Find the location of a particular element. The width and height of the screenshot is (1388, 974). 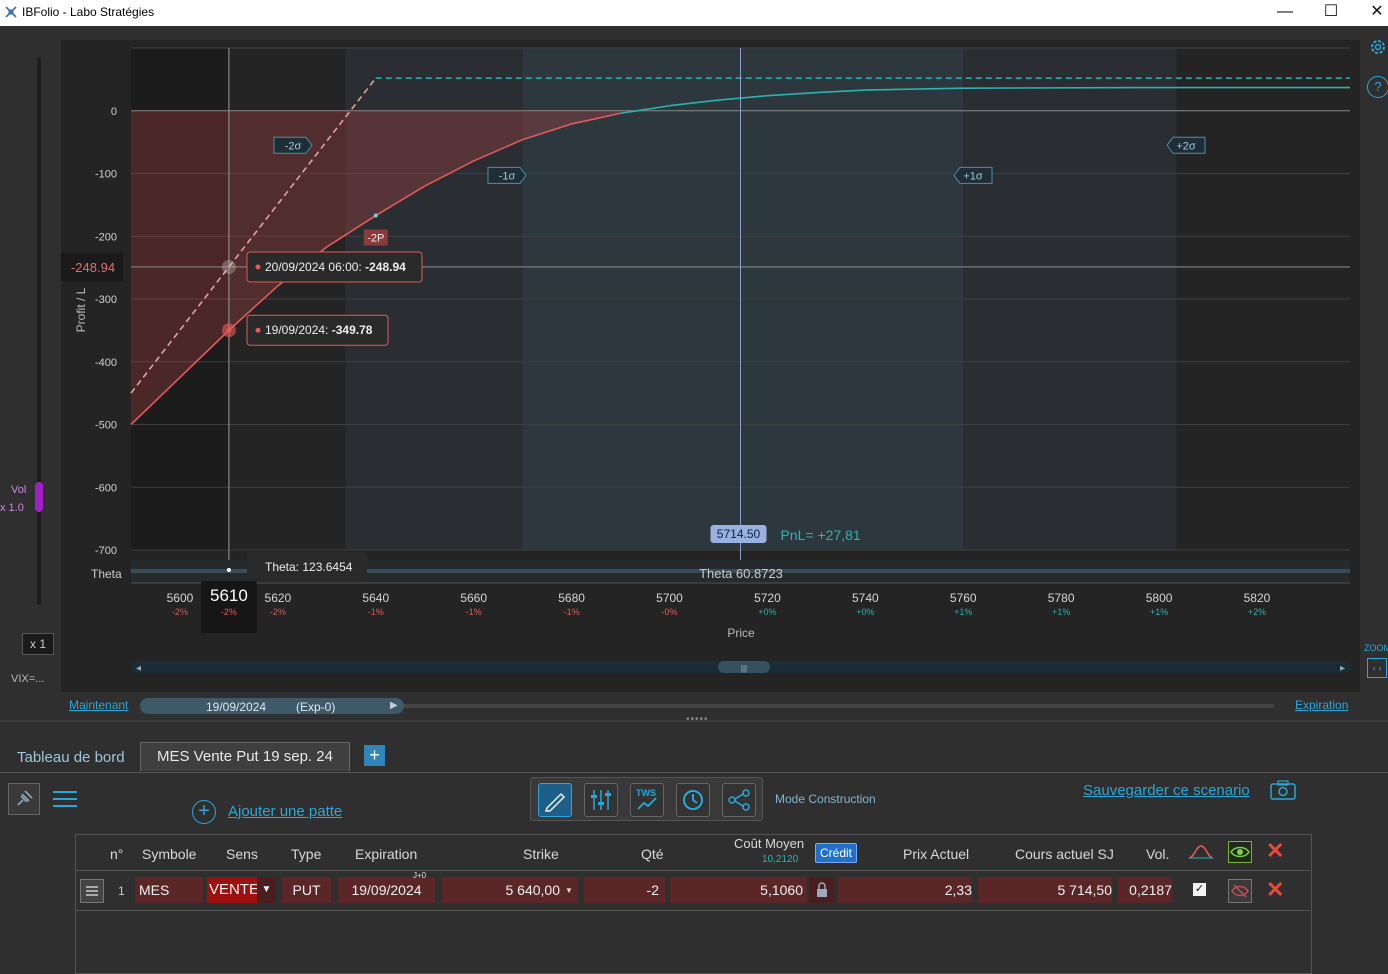

price-cell: 2,33 is located at coordinates (905, 890).